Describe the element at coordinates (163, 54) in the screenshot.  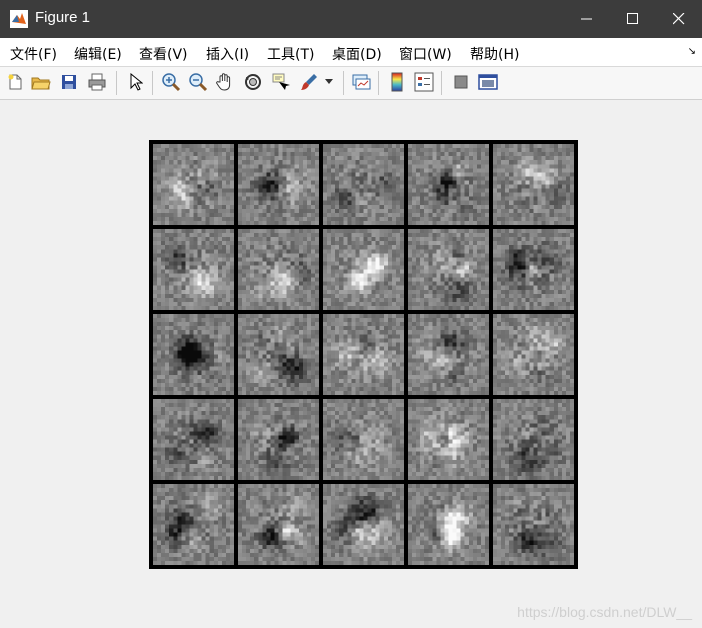
I see `menu-view: 查看(V)` at that location.